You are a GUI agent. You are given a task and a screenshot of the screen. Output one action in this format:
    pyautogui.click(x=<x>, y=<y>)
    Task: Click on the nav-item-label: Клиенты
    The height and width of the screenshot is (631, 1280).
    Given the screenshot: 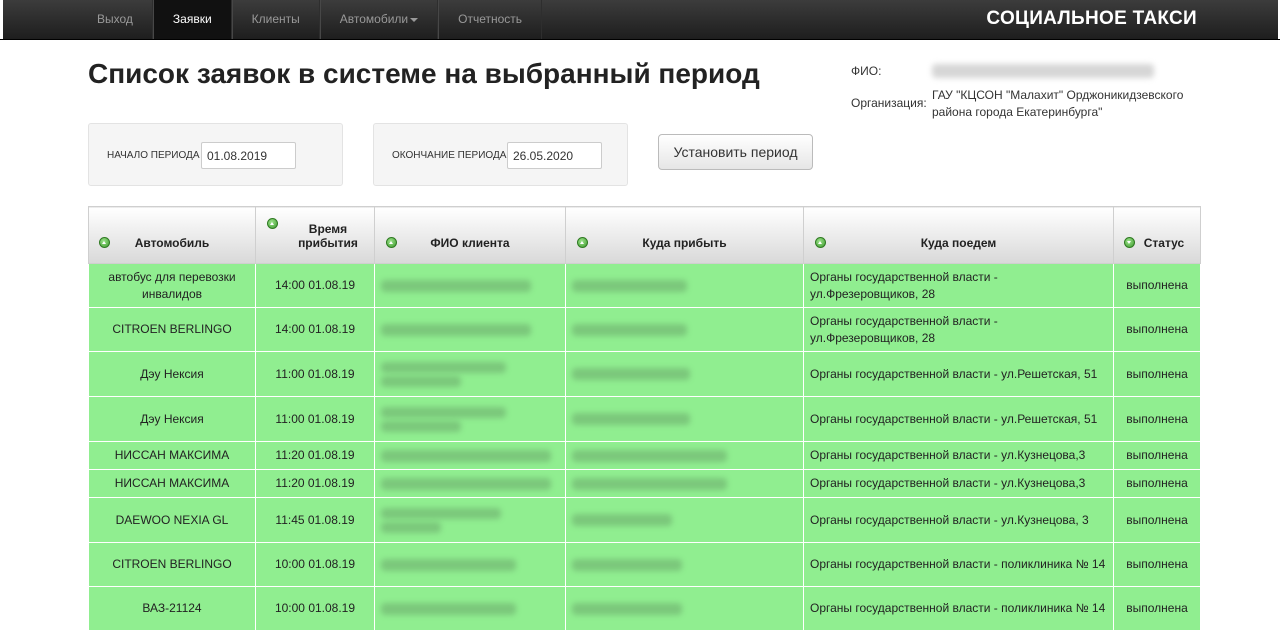 What is the action you would take?
    pyautogui.click(x=275, y=19)
    